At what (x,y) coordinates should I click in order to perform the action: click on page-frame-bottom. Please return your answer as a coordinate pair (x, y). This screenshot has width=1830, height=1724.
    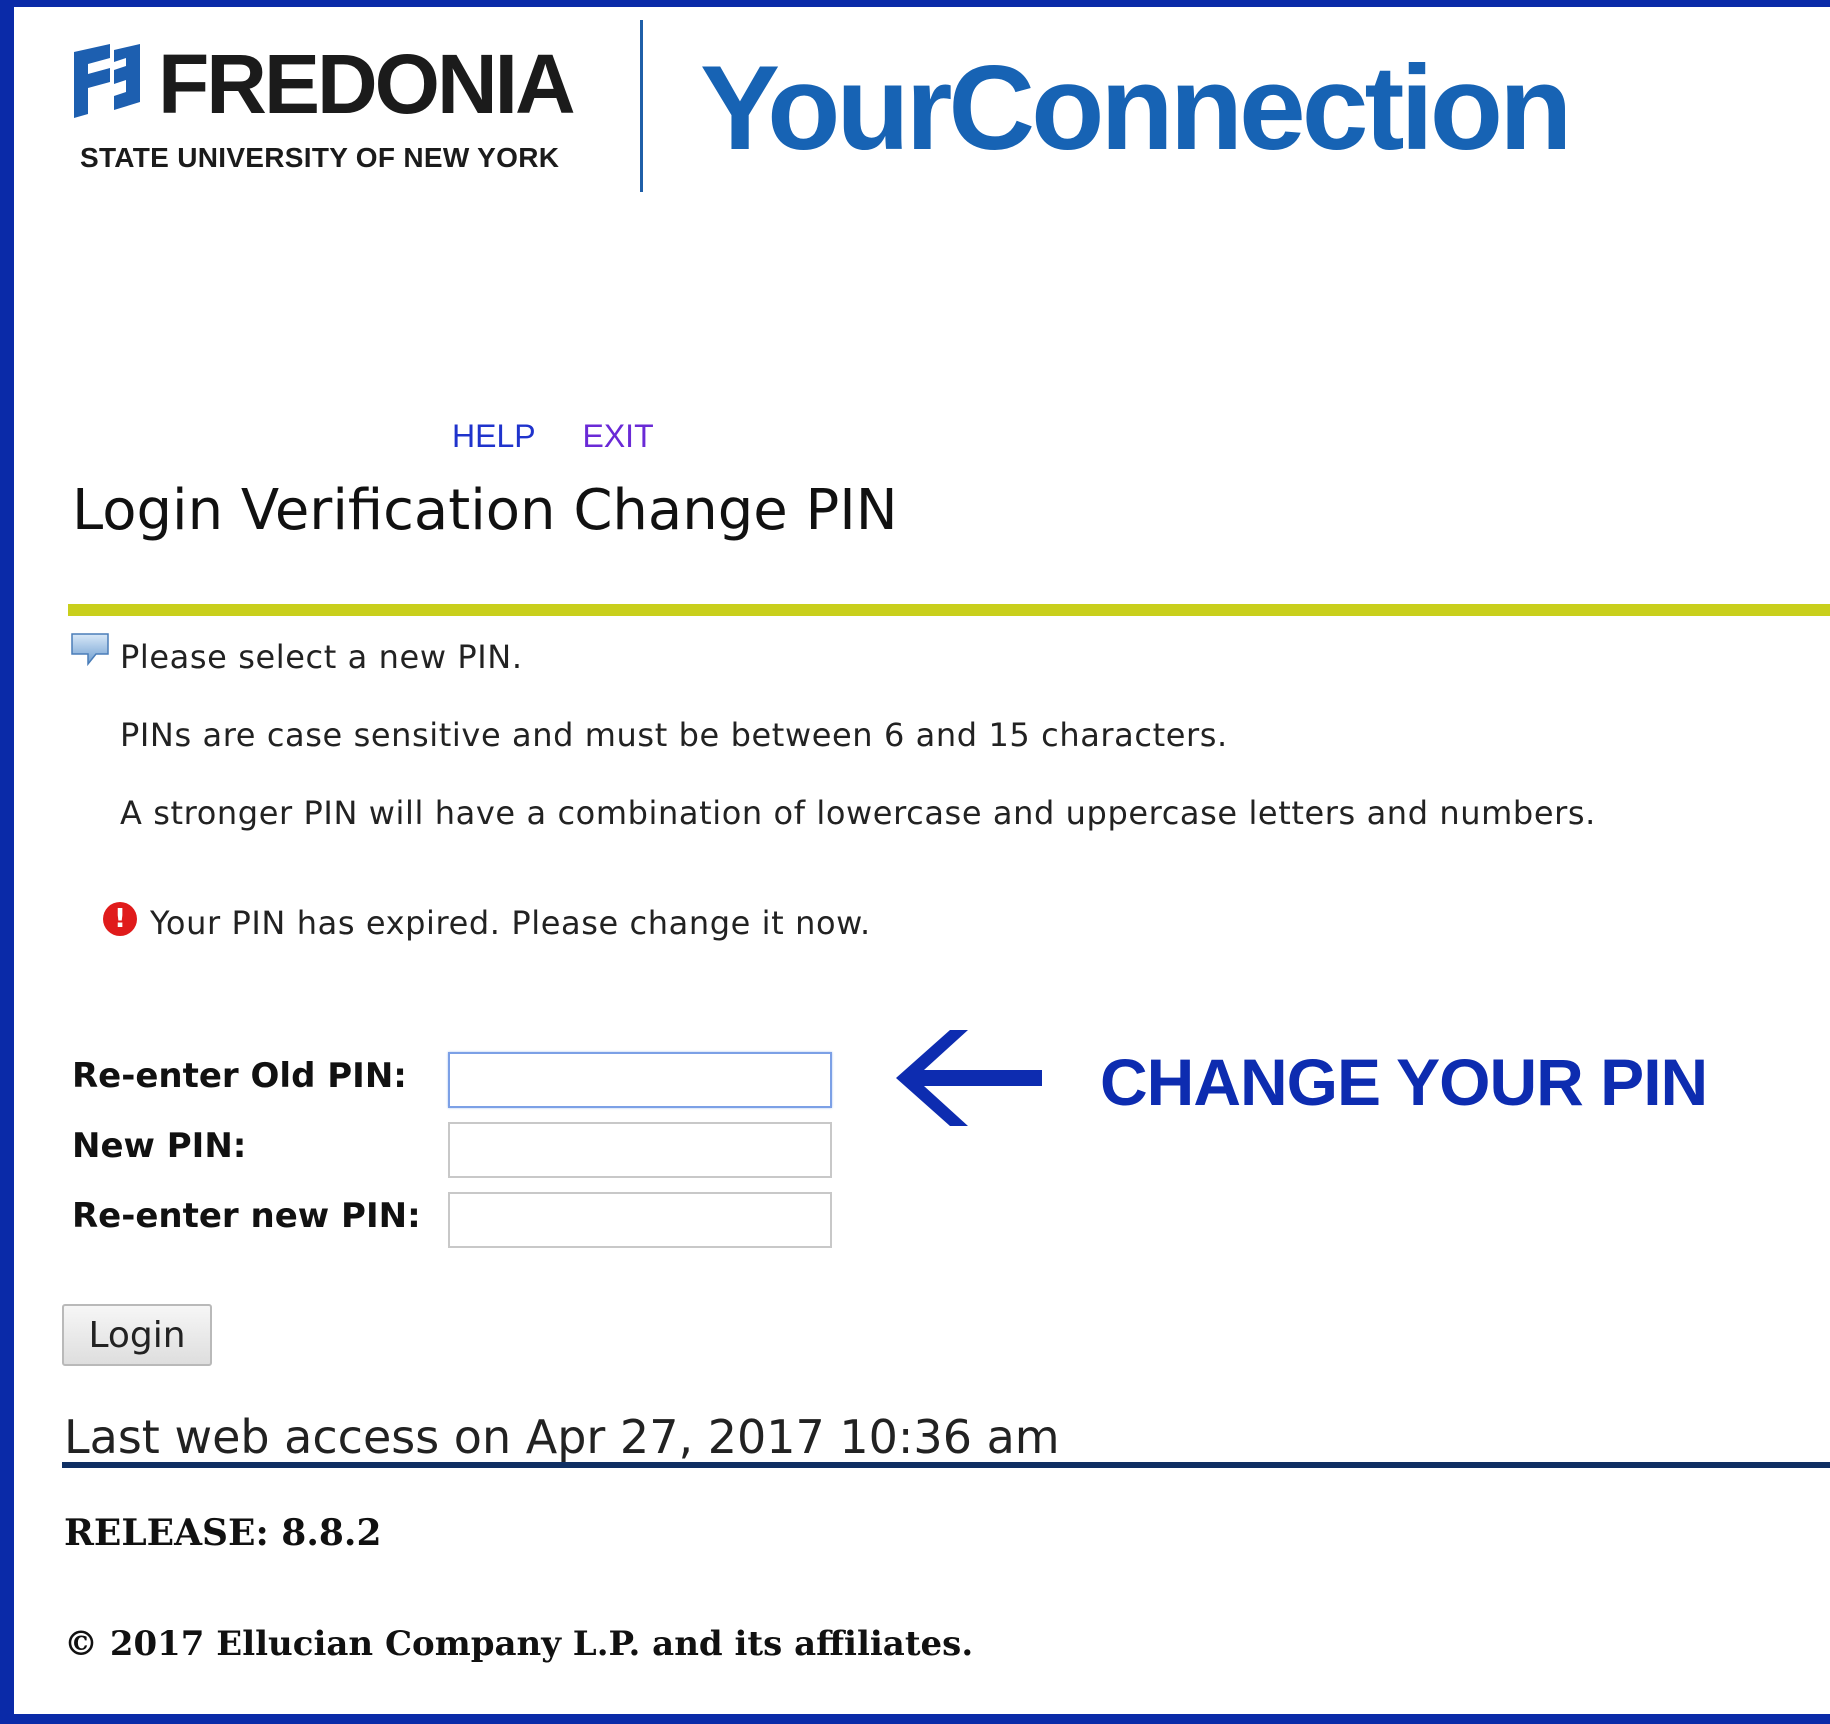
    Looking at the image, I should click on (915, 1719).